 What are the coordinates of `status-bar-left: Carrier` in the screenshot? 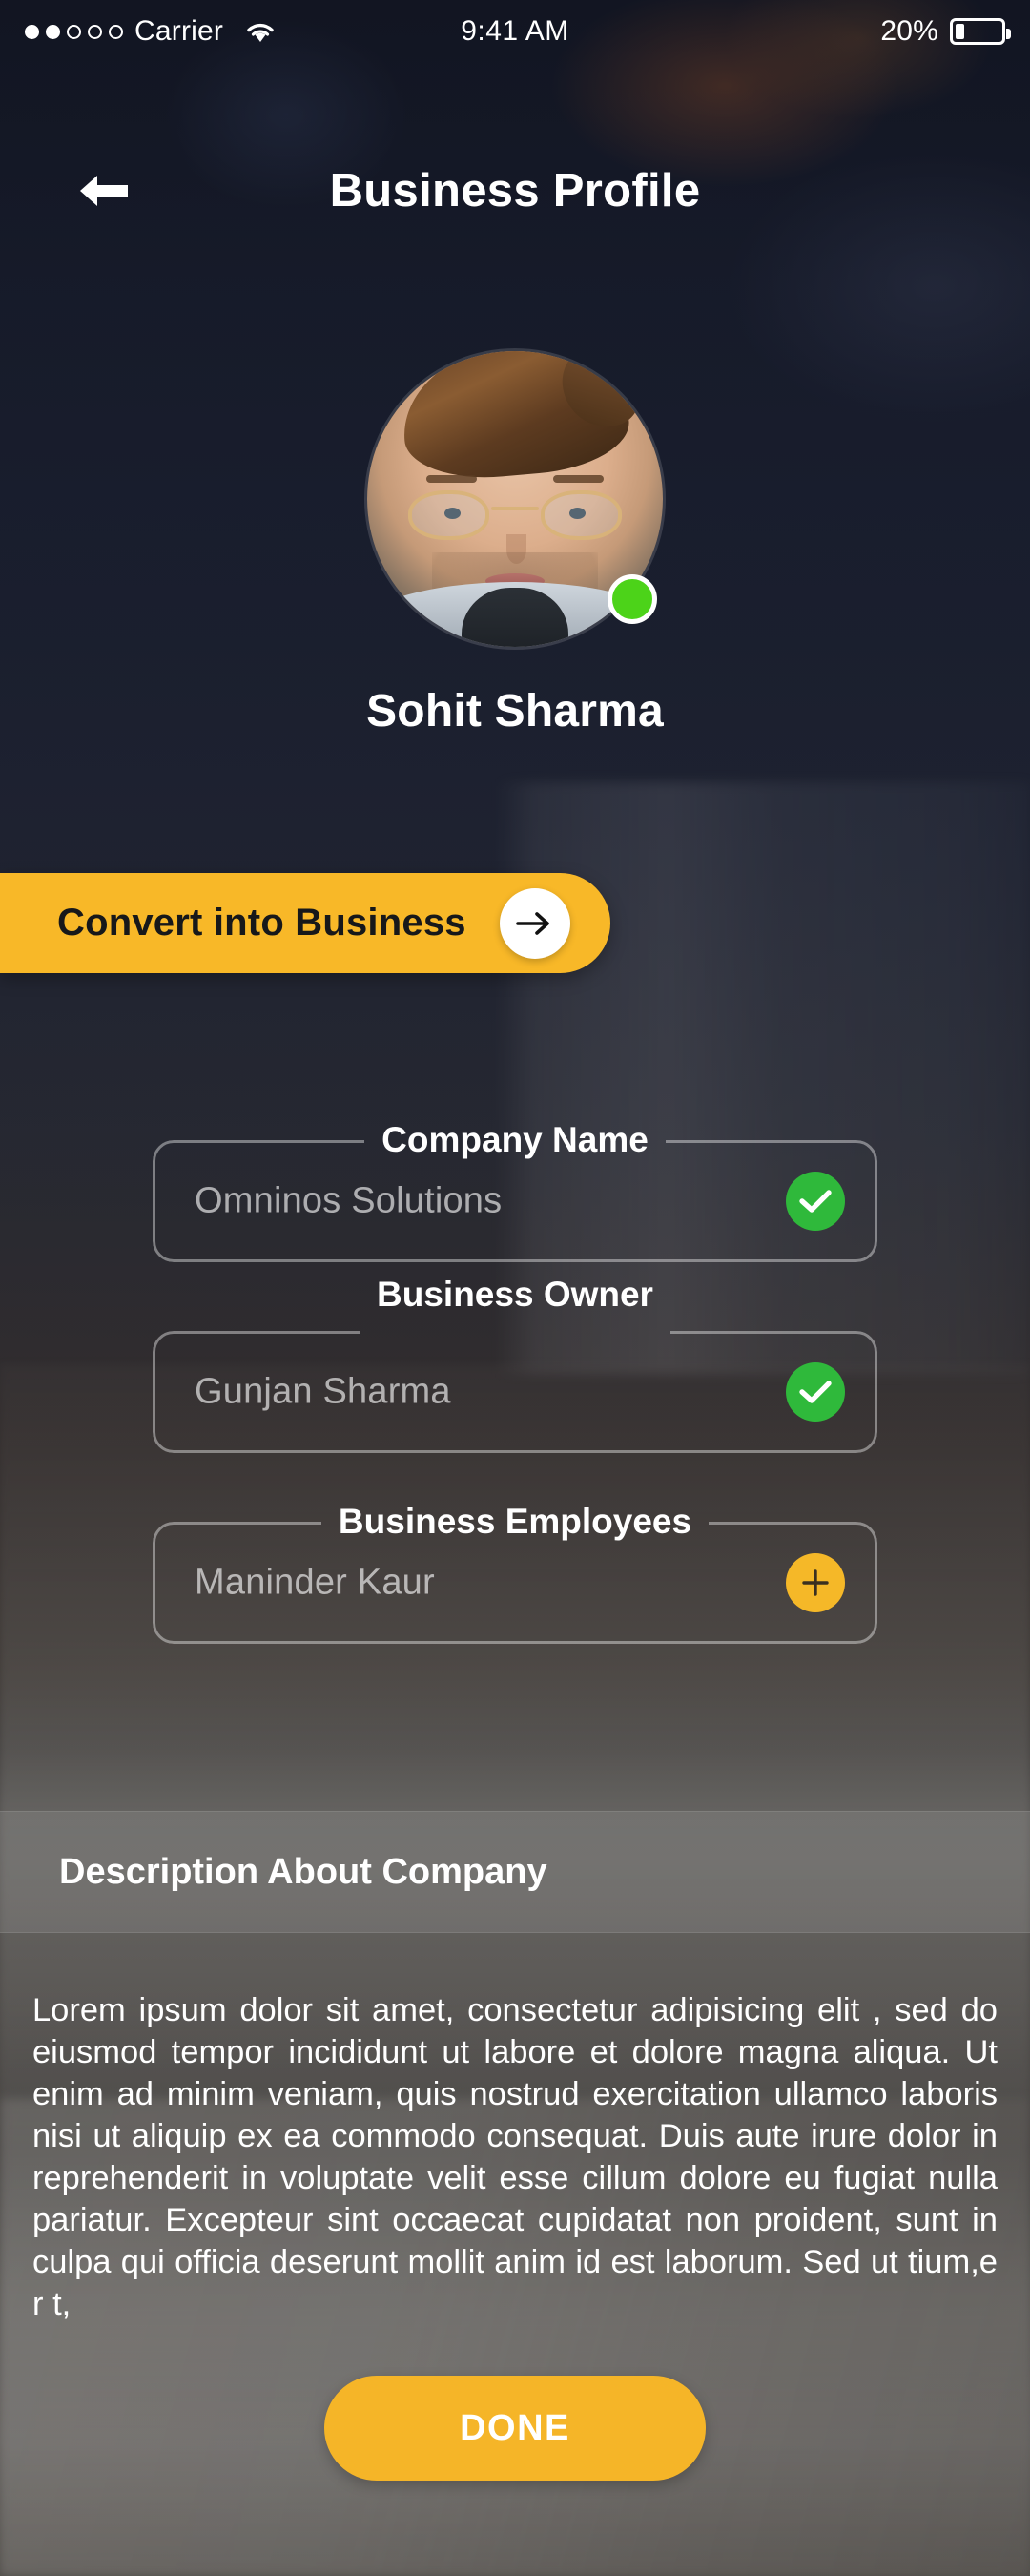 It's located at (181, 31).